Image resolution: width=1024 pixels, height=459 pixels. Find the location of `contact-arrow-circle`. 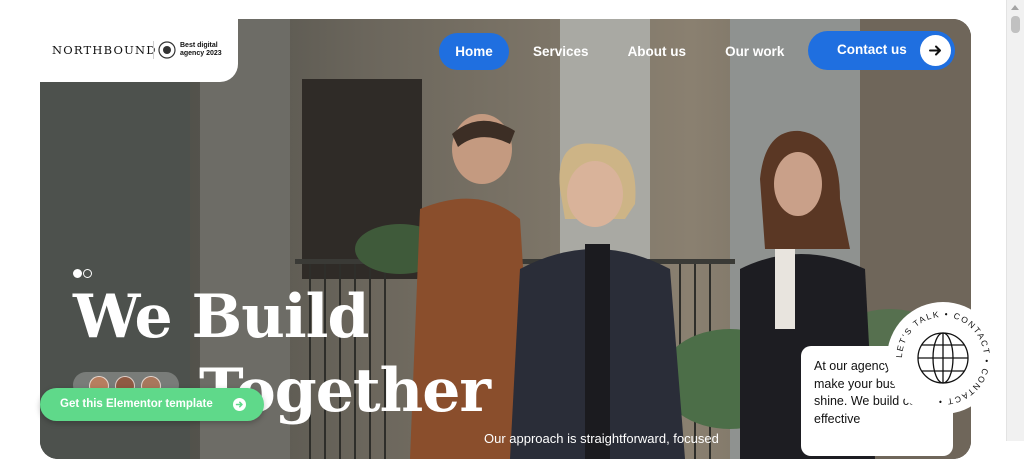

contact-arrow-circle is located at coordinates (935, 50).